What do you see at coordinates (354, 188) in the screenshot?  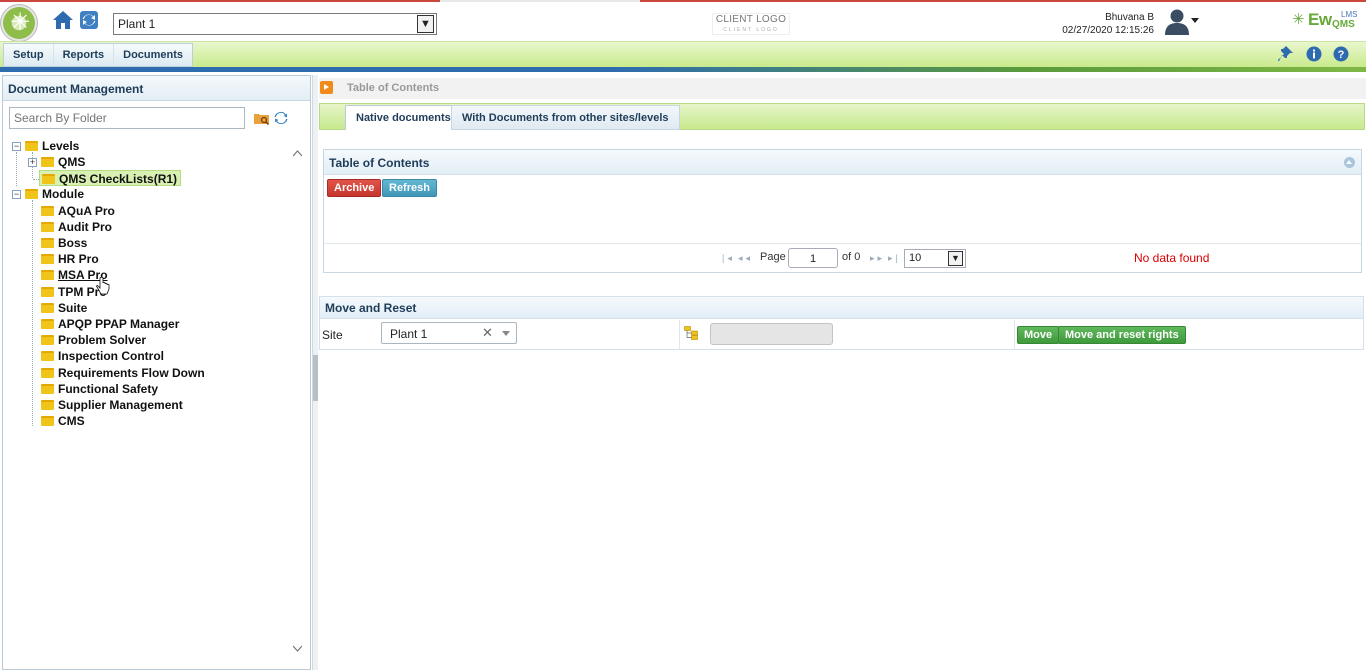 I see `archive-button: Archive` at bounding box center [354, 188].